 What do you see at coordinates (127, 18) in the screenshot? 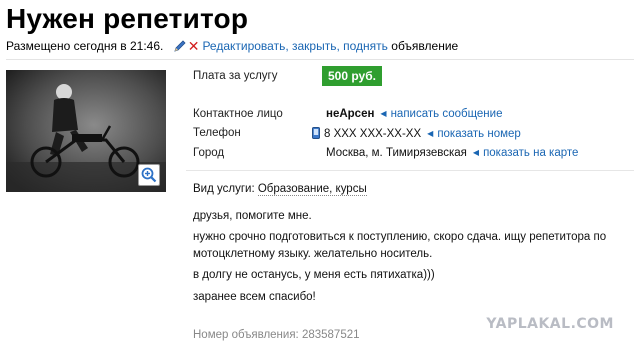
I see `page-title: Нужен репетитор` at bounding box center [127, 18].